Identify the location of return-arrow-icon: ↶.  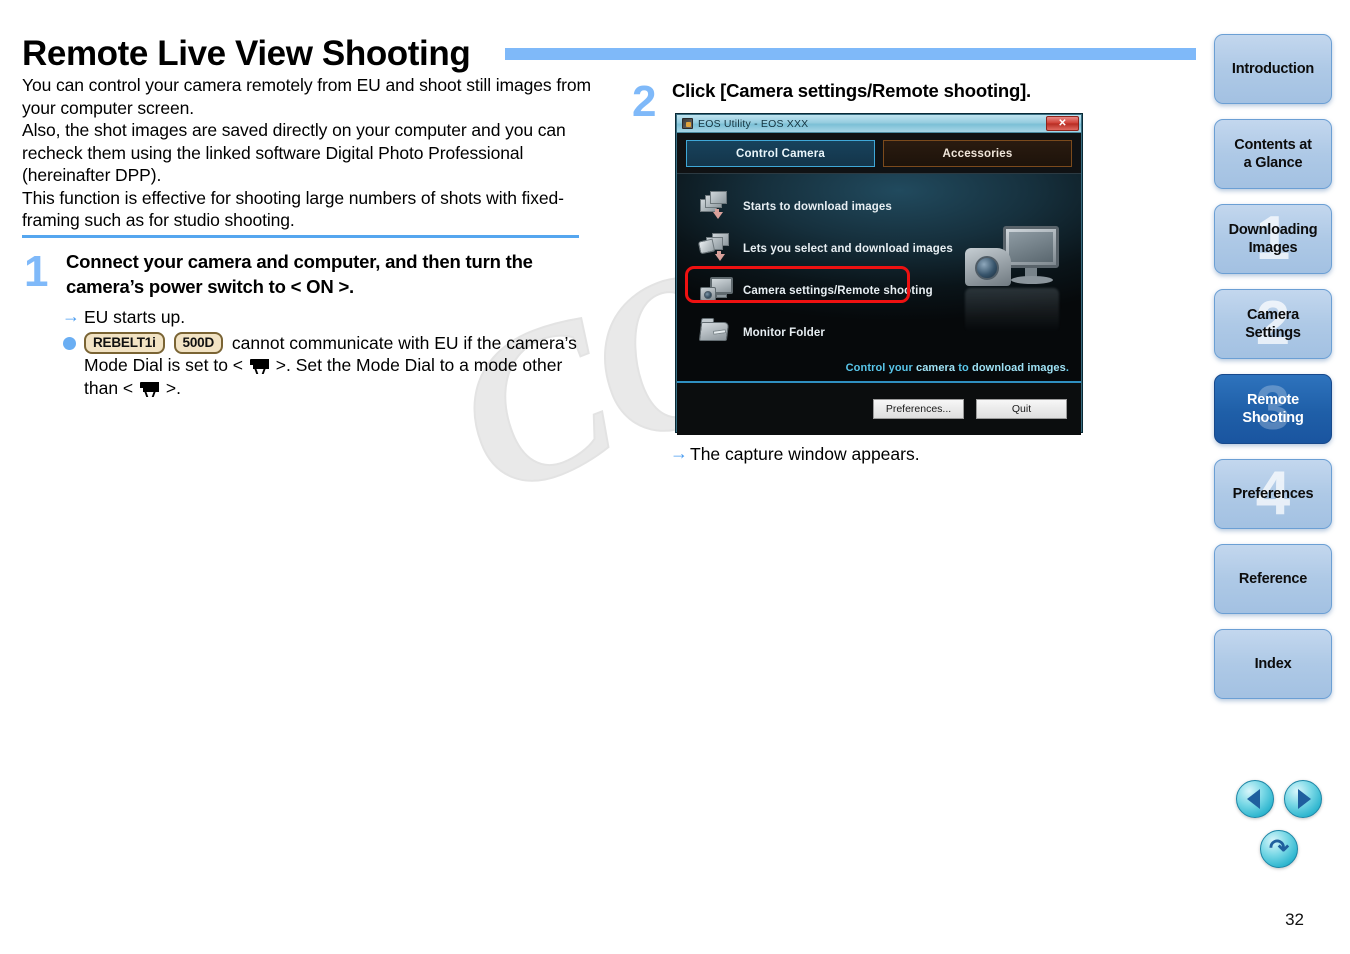
(1279, 848).